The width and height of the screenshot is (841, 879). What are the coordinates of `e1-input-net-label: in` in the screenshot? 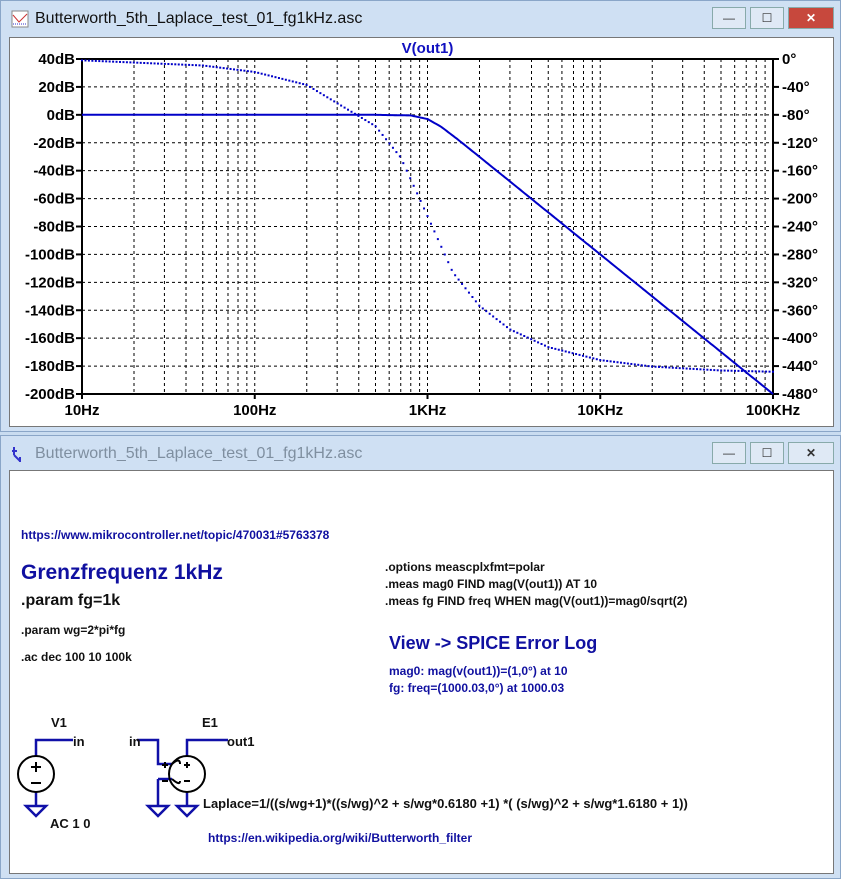 It's located at (135, 741).